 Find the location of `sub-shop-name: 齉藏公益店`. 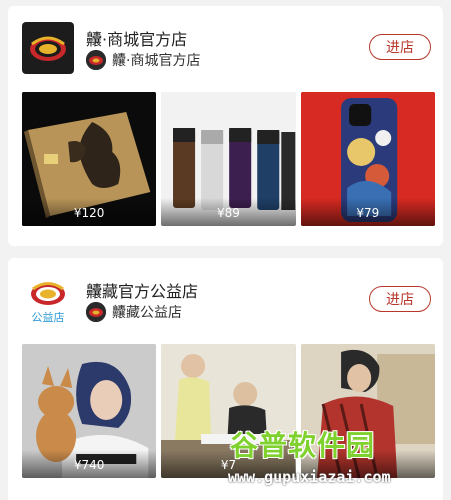

sub-shop-name: 齉藏公益店 is located at coordinates (147, 313).